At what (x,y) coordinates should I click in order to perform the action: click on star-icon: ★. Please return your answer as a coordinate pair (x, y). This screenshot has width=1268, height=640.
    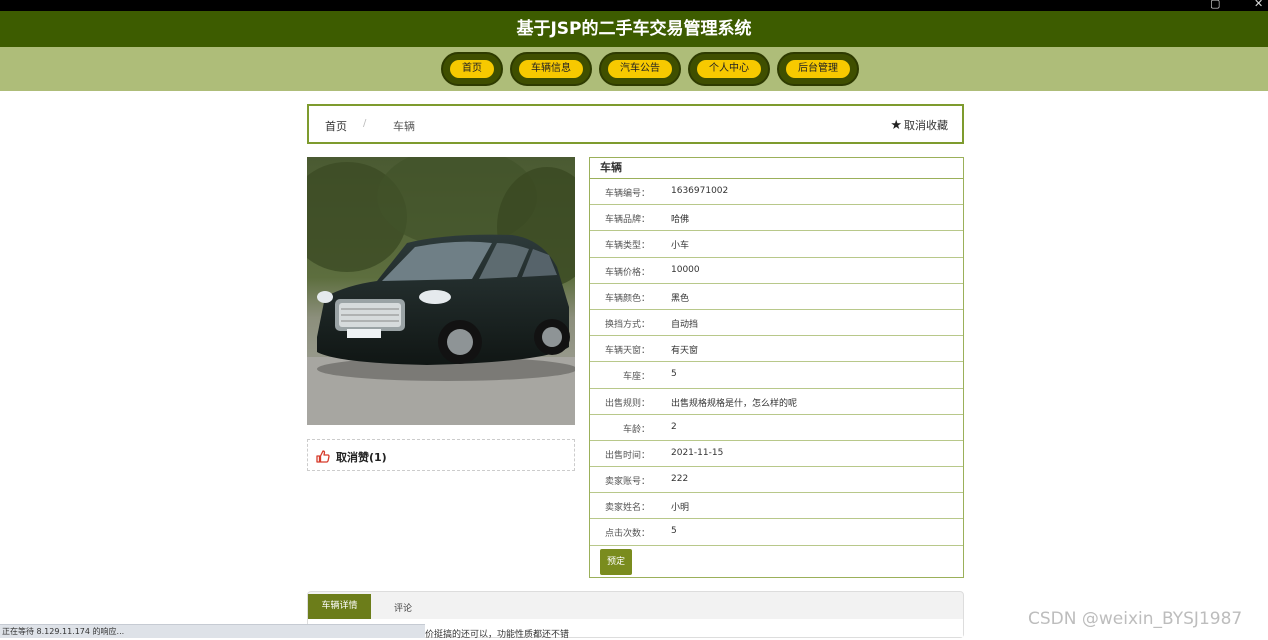
    Looking at the image, I should click on (896, 125).